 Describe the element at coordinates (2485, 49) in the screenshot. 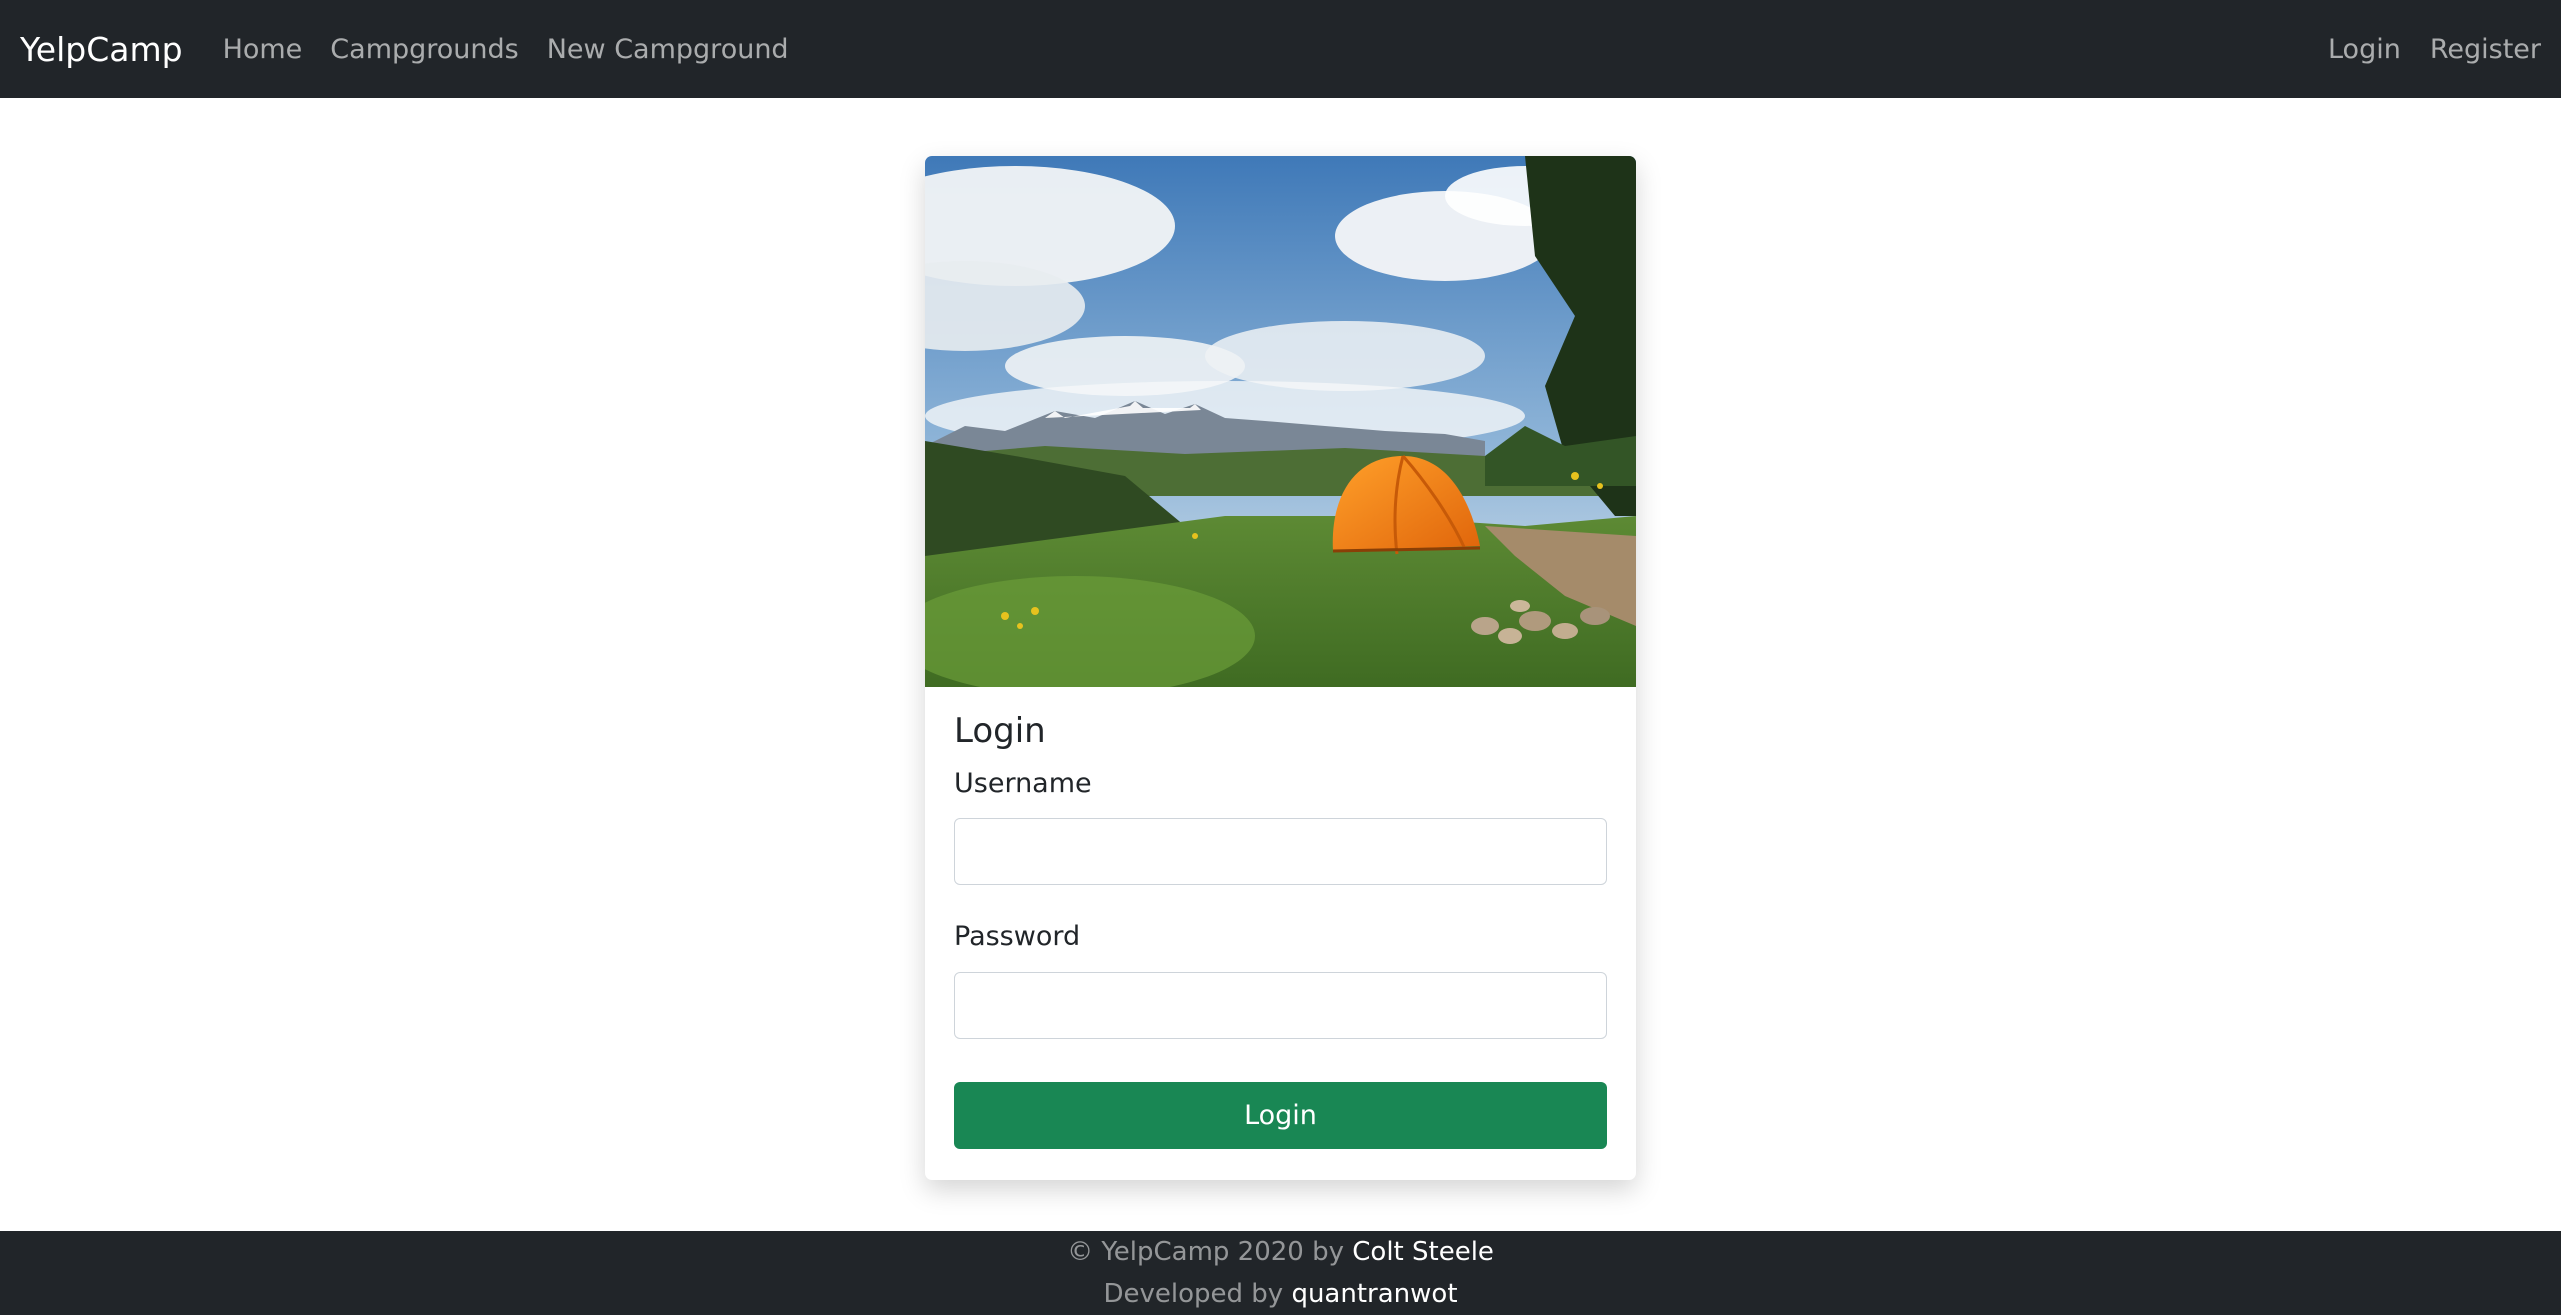

I see `nav-link-register: Register` at that location.